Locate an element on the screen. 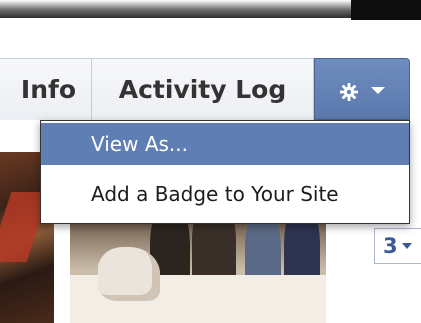 Image resolution: width=421 pixels, height=323 pixels. photo-count-dropdown: 3 is located at coordinates (397, 246).